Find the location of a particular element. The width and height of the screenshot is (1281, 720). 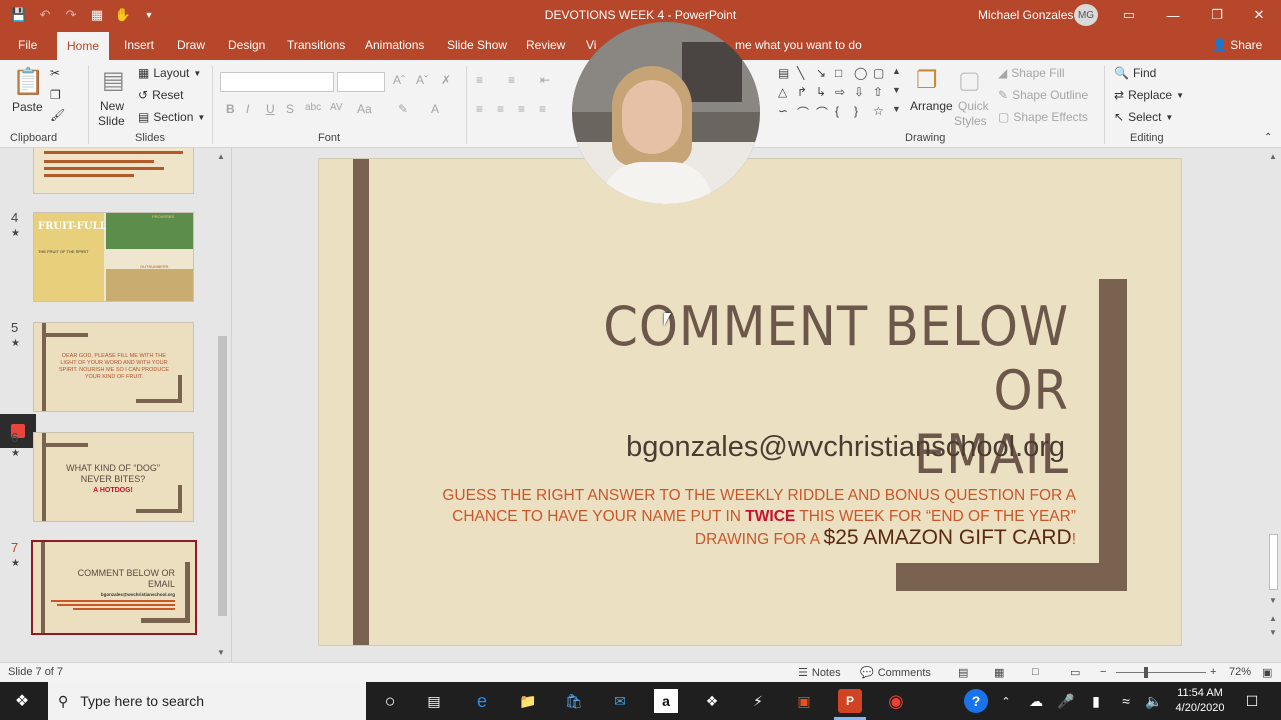

justify-icon: ≡ is located at coordinates (542, 109).